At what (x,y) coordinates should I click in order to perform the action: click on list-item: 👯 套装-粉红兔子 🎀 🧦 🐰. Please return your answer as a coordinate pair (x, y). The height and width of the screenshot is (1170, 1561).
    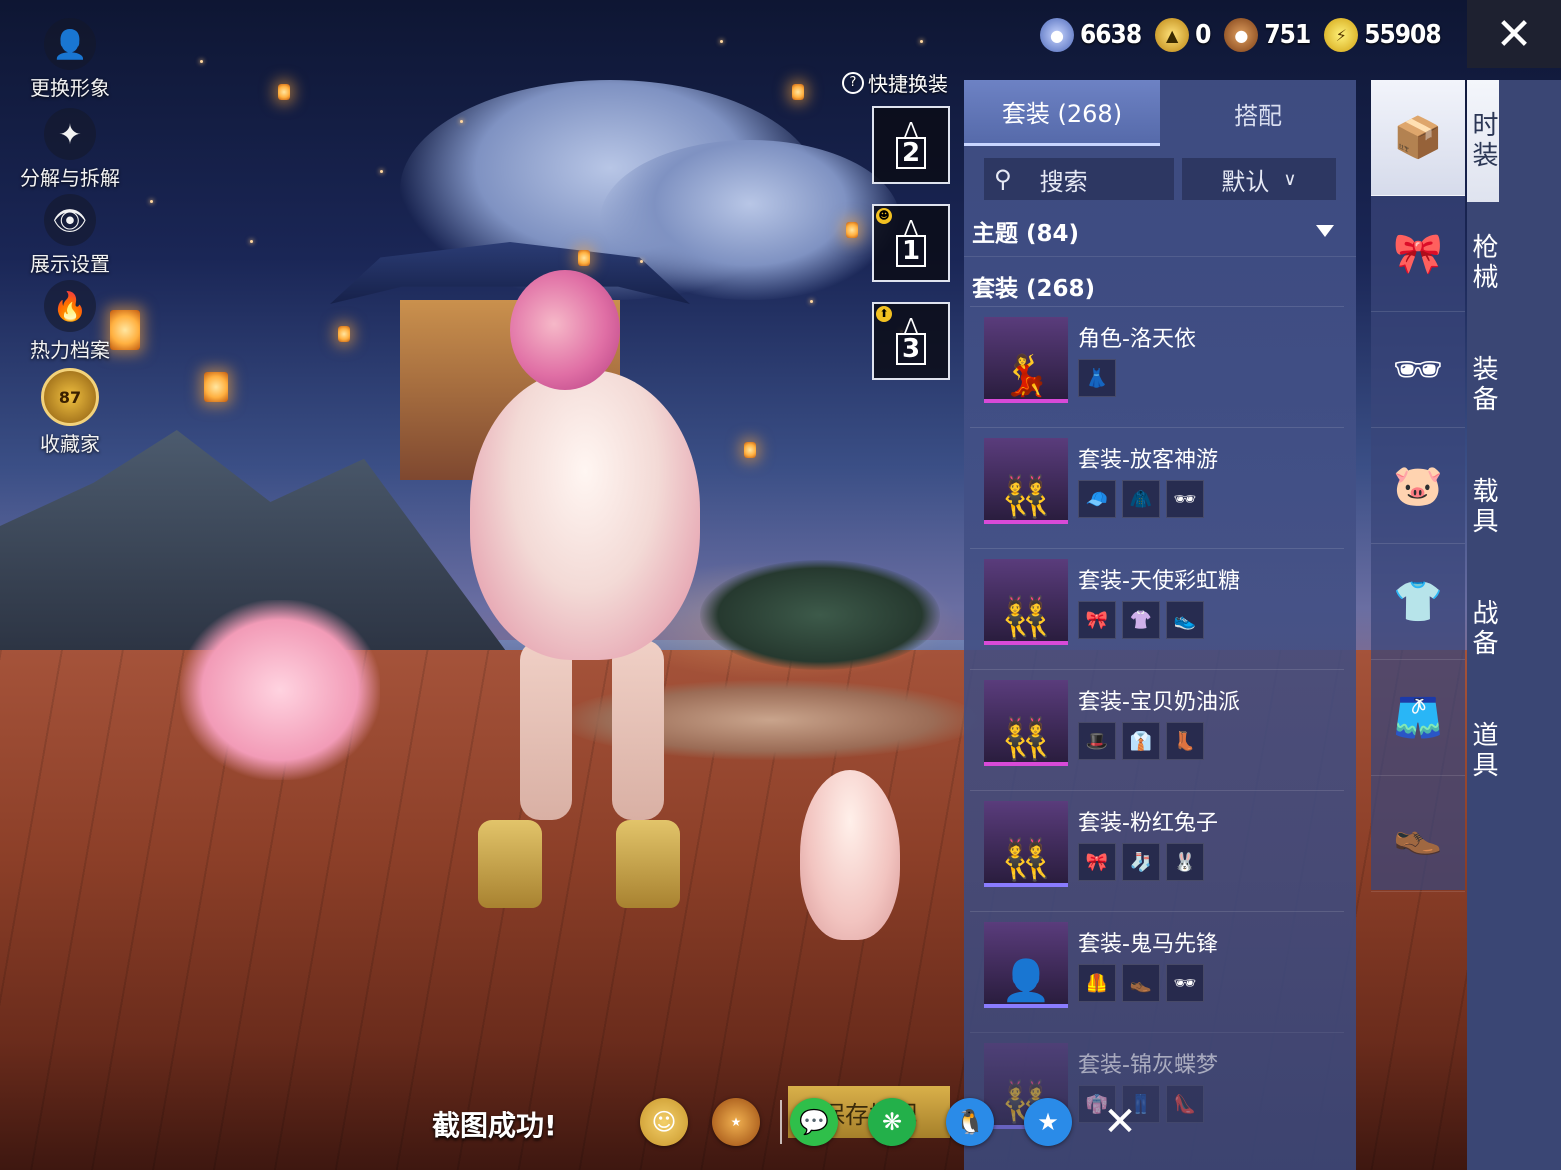
    Looking at the image, I should click on (1157, 850).